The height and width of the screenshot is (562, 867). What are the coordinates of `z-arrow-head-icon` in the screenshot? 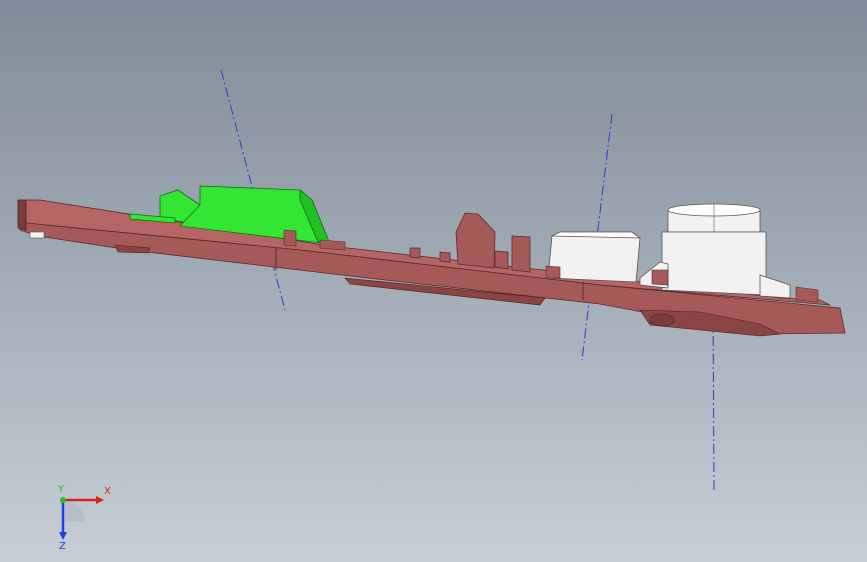 It's located at (63, 536).